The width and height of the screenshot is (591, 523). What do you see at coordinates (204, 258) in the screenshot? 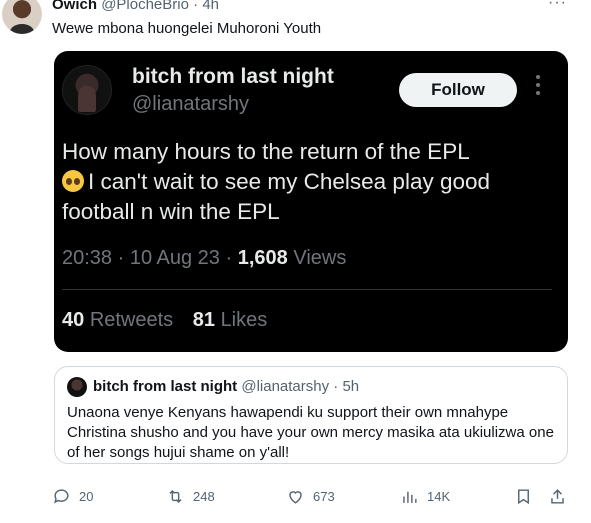
I see `embedded-timestamp: 20:38 · 10 Aug 23 · 1,608 Views` at bounding box center [204, 258].